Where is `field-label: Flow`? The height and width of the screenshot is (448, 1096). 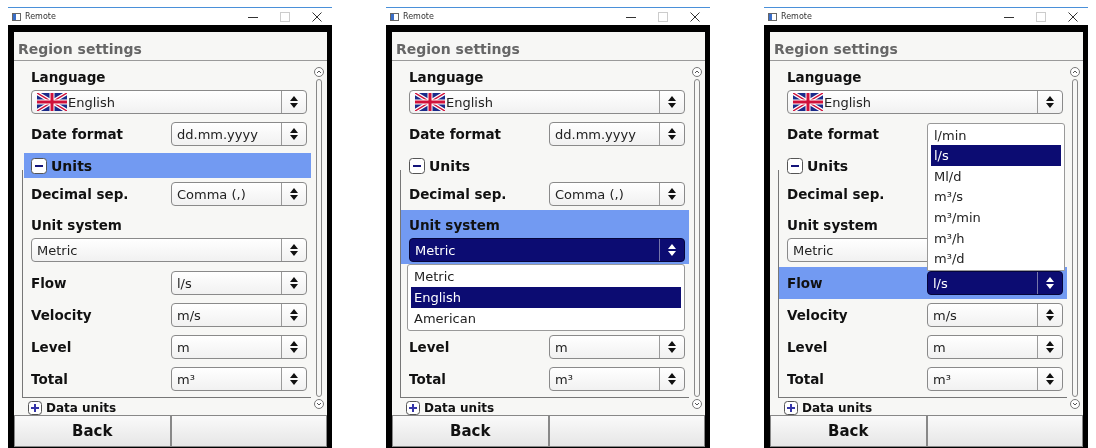
field-label: Flow is located at coordinates (805, 283).